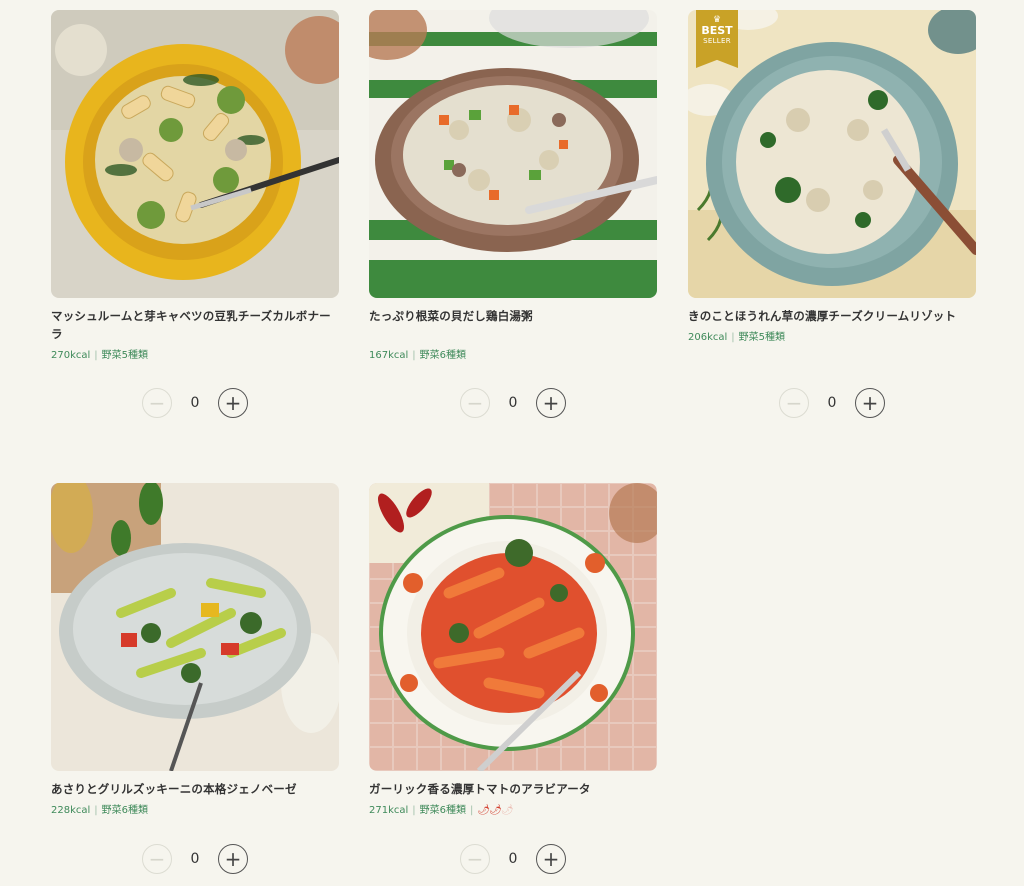 The height and width of the screenshot is (886, 1024). What do you see at coordinates (389, 810) in the screenshot?
I see `calorie-text: 271kcal` at bounding box center [389, 810].